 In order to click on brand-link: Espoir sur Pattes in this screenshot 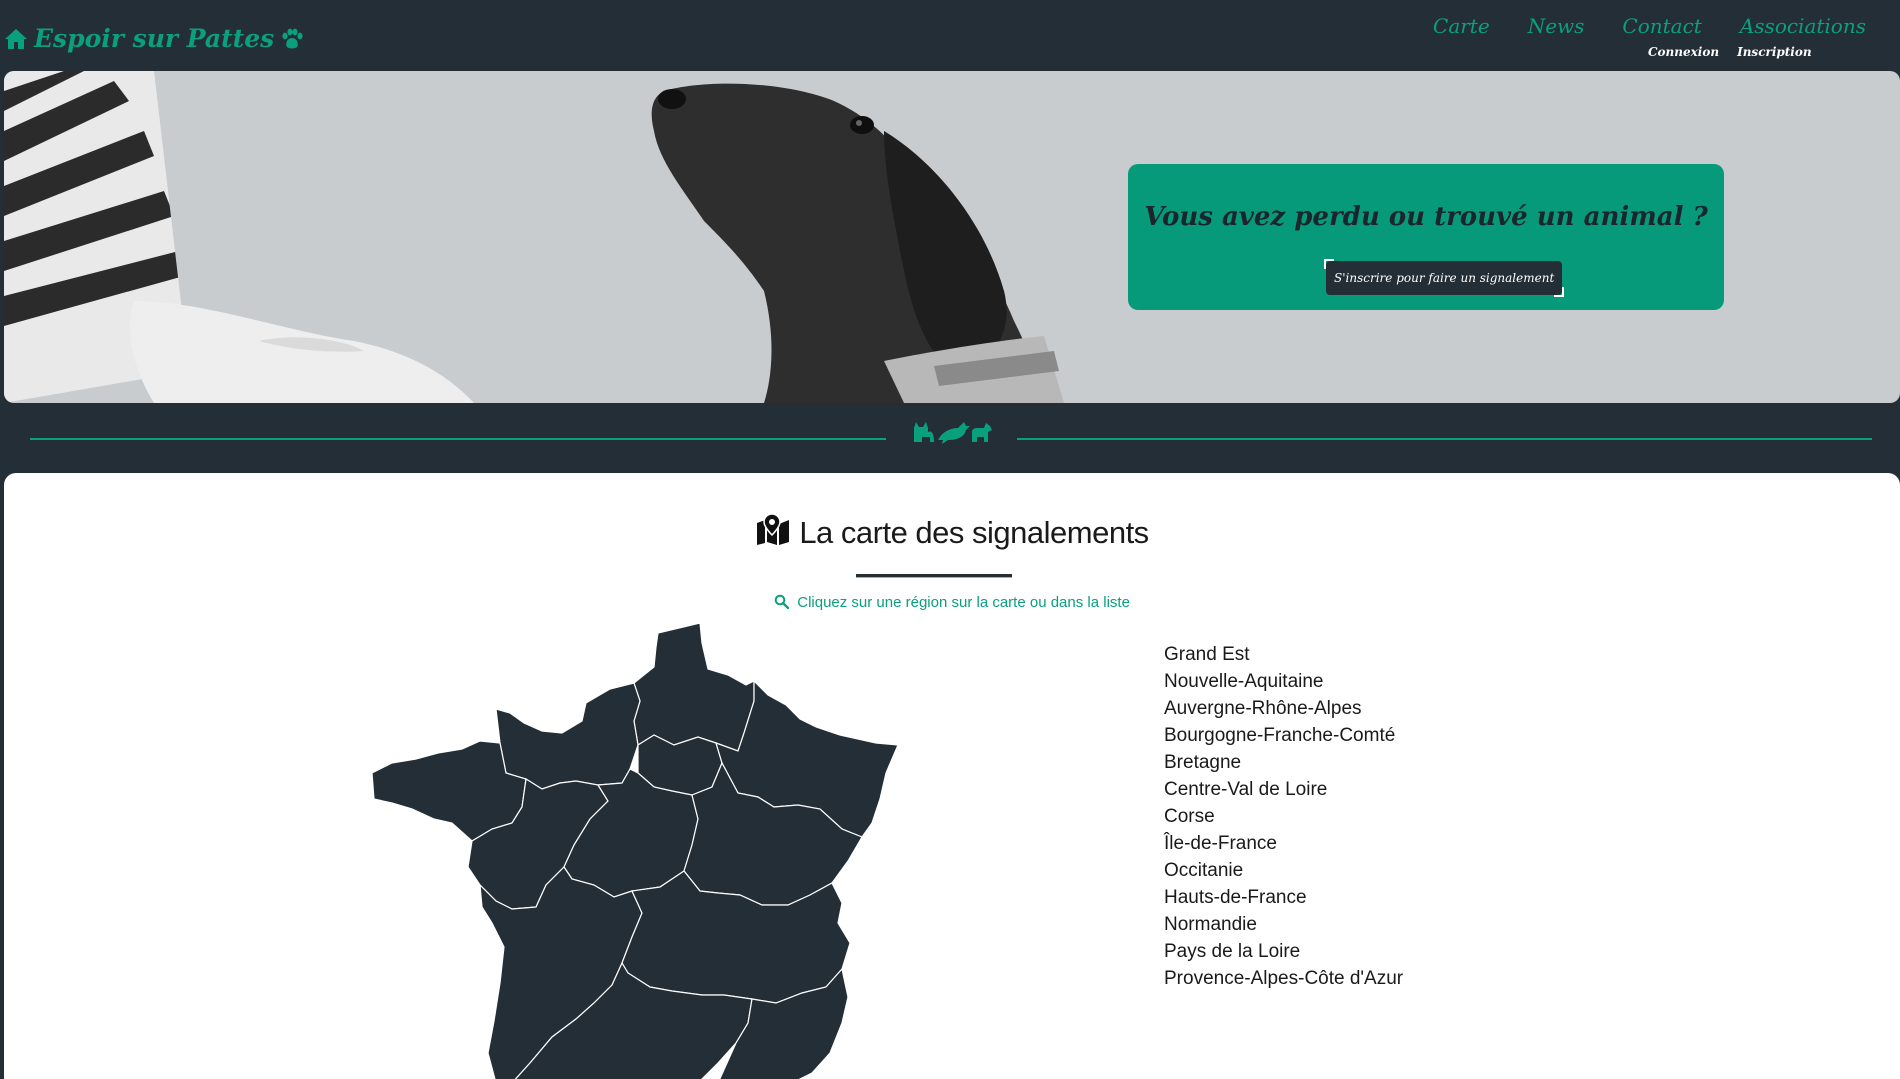, I will do `click(154, 38)`.